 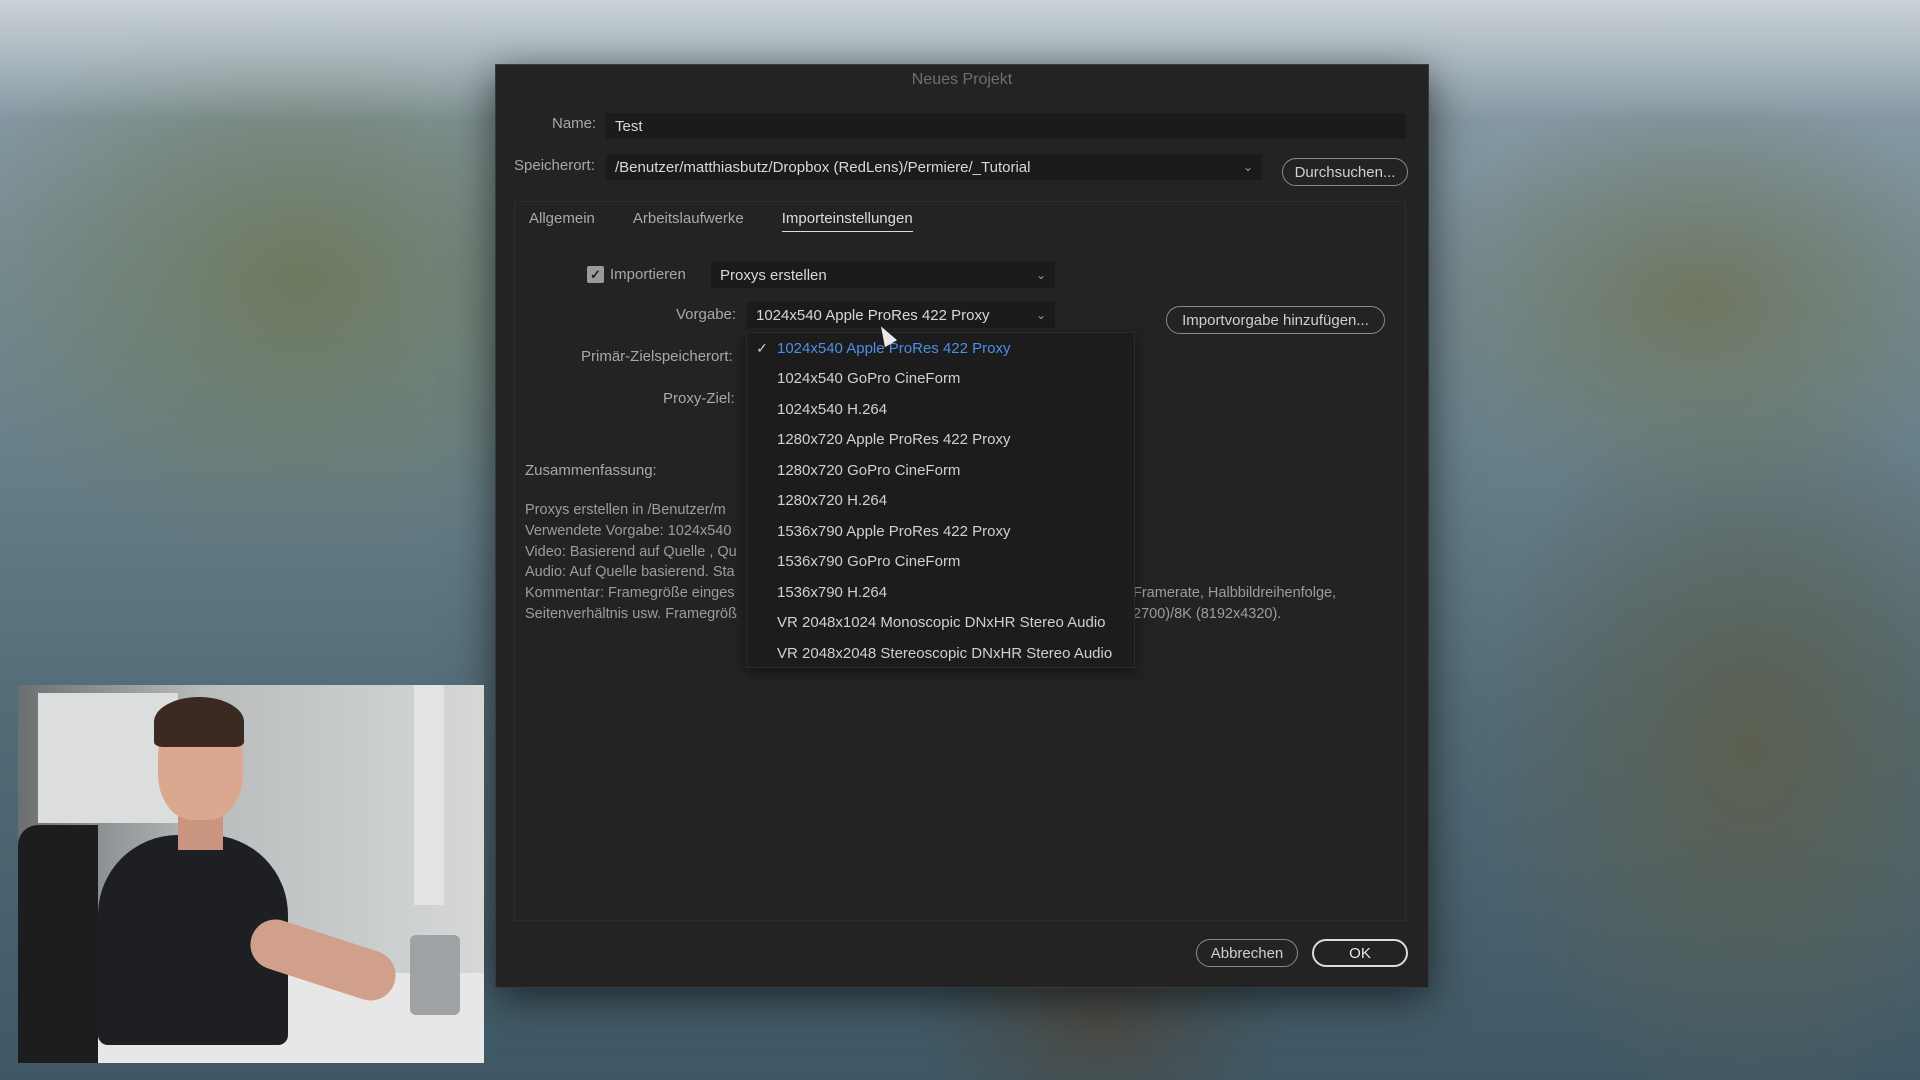 I want to click on preset-select: 1024x540 Apple ProRes 422 Proxy ⌄, so click(x=901, y=315).